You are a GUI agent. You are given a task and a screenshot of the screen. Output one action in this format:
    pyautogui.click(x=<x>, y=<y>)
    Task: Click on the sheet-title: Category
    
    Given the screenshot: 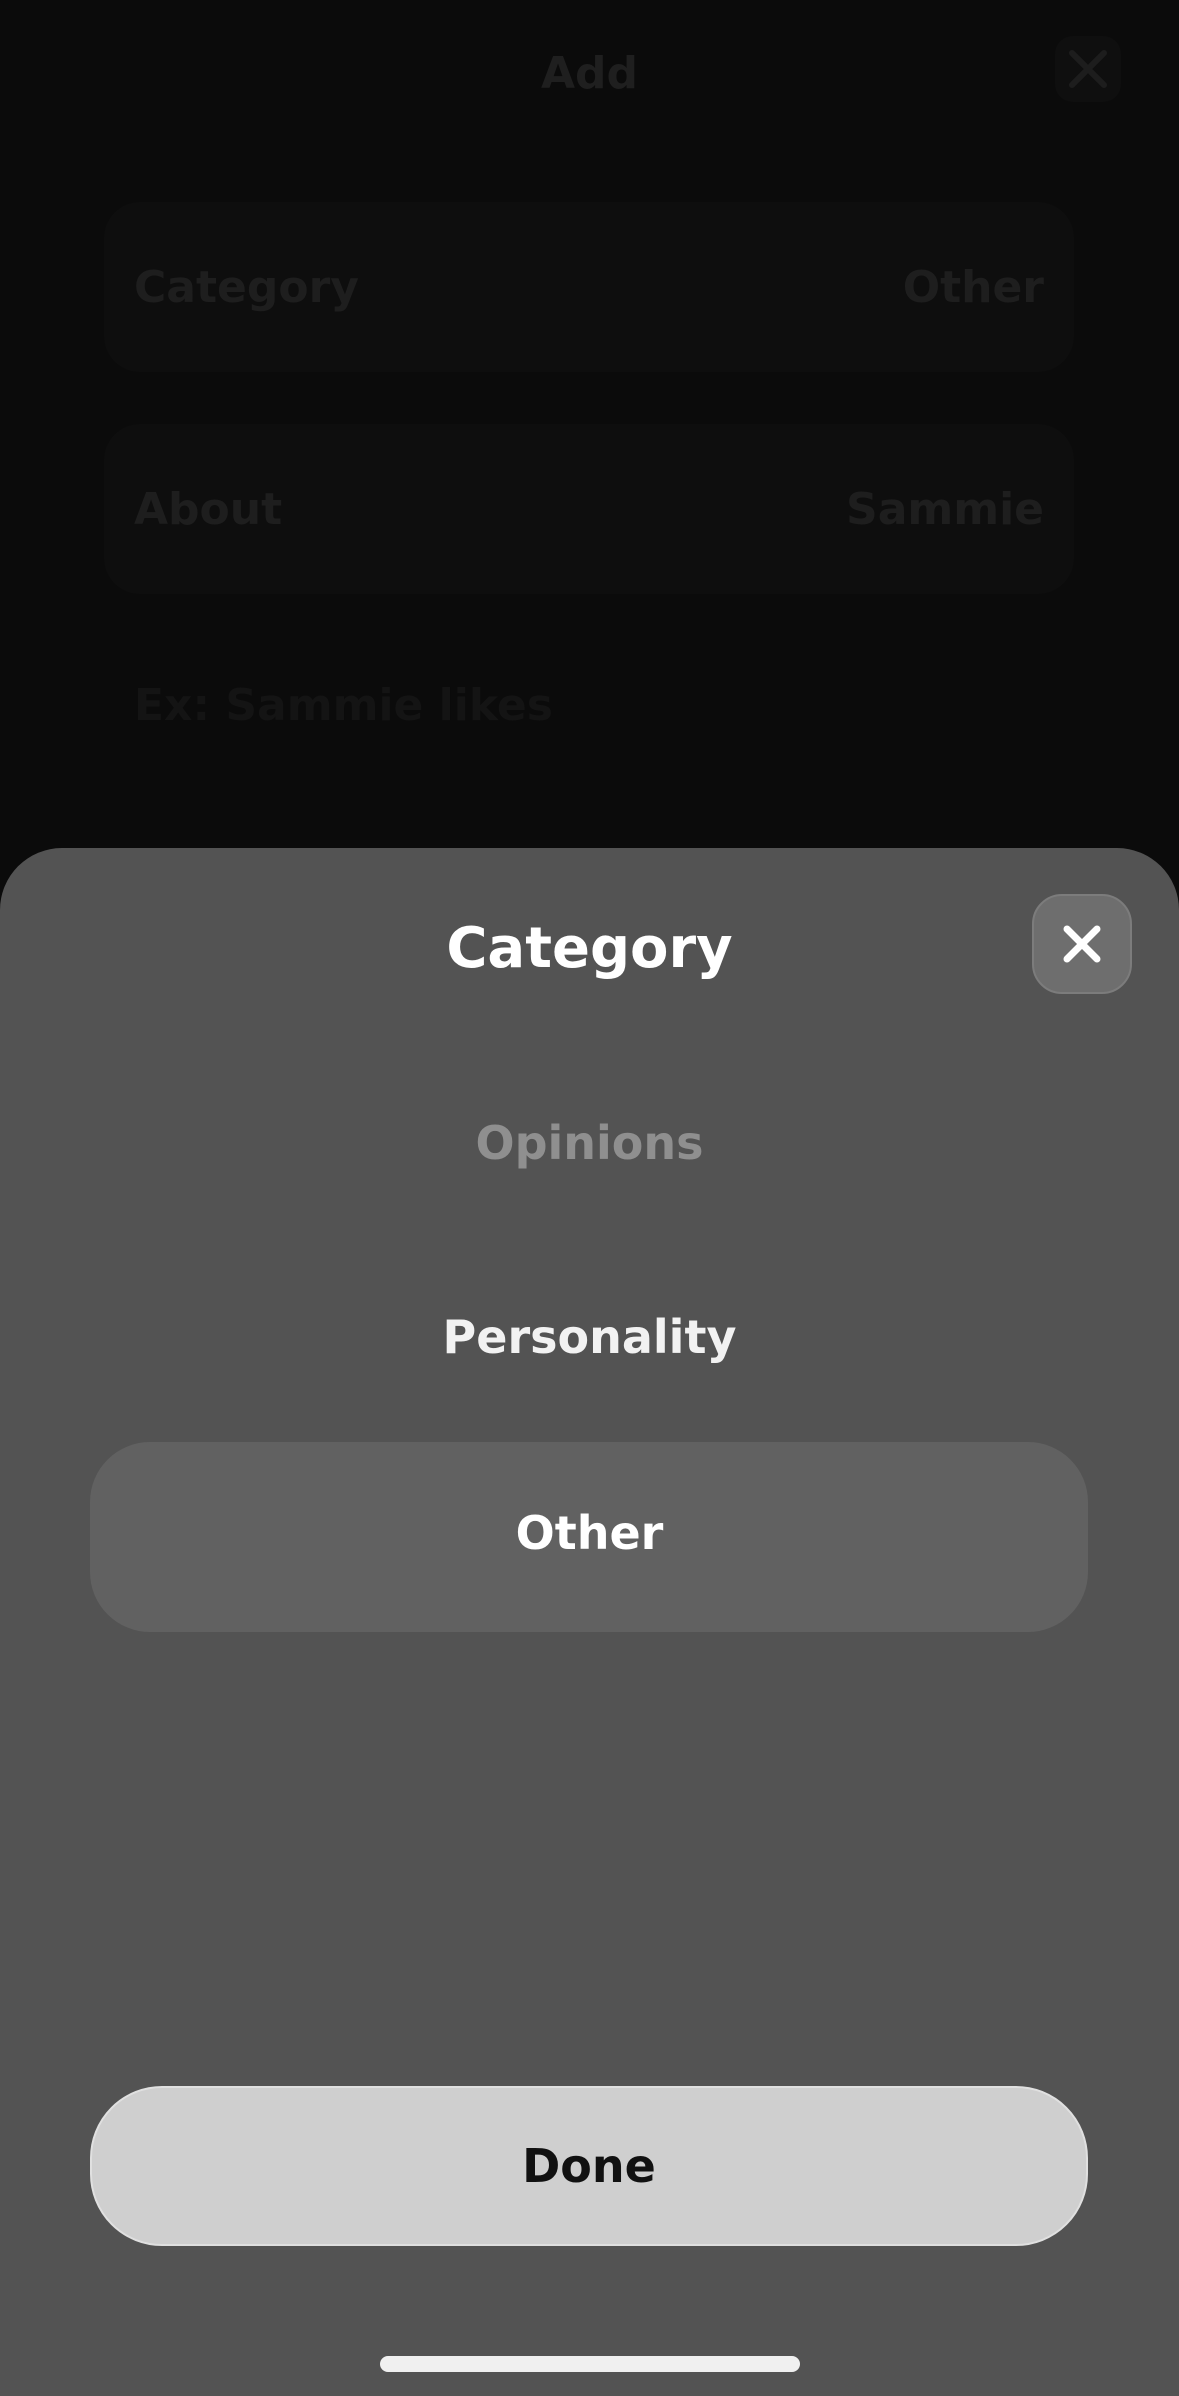 What is the action you would take?
    pyautogui.click(x=589, y=948)
    